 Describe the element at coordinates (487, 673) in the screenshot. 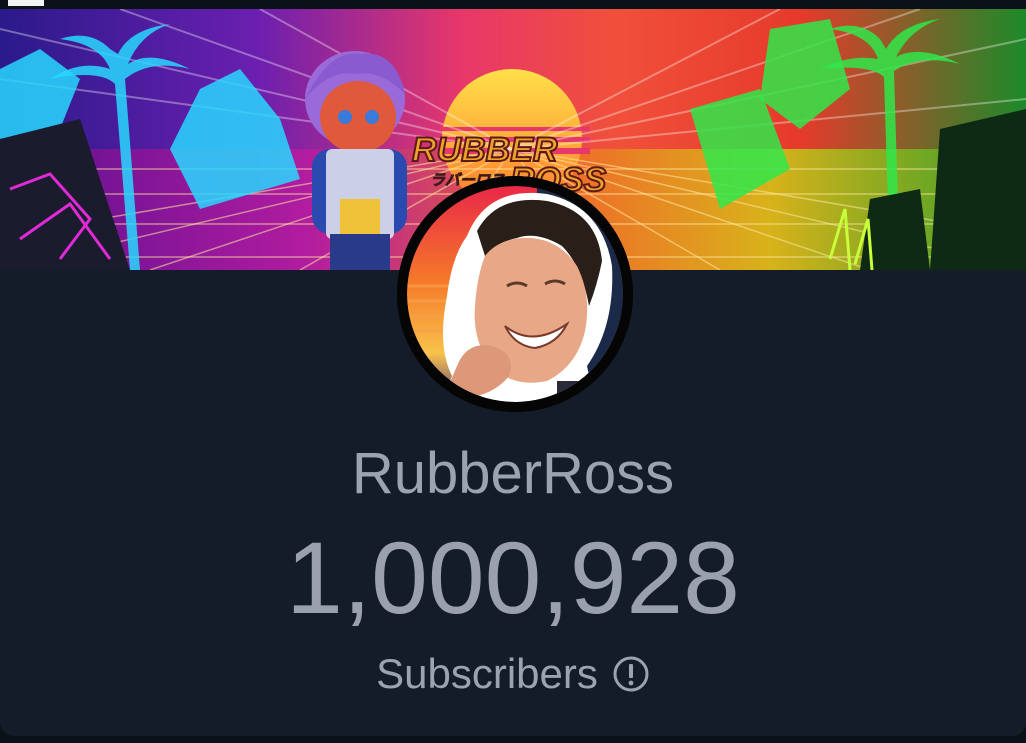

I see `subscriber-label: Subscribers` at that location.